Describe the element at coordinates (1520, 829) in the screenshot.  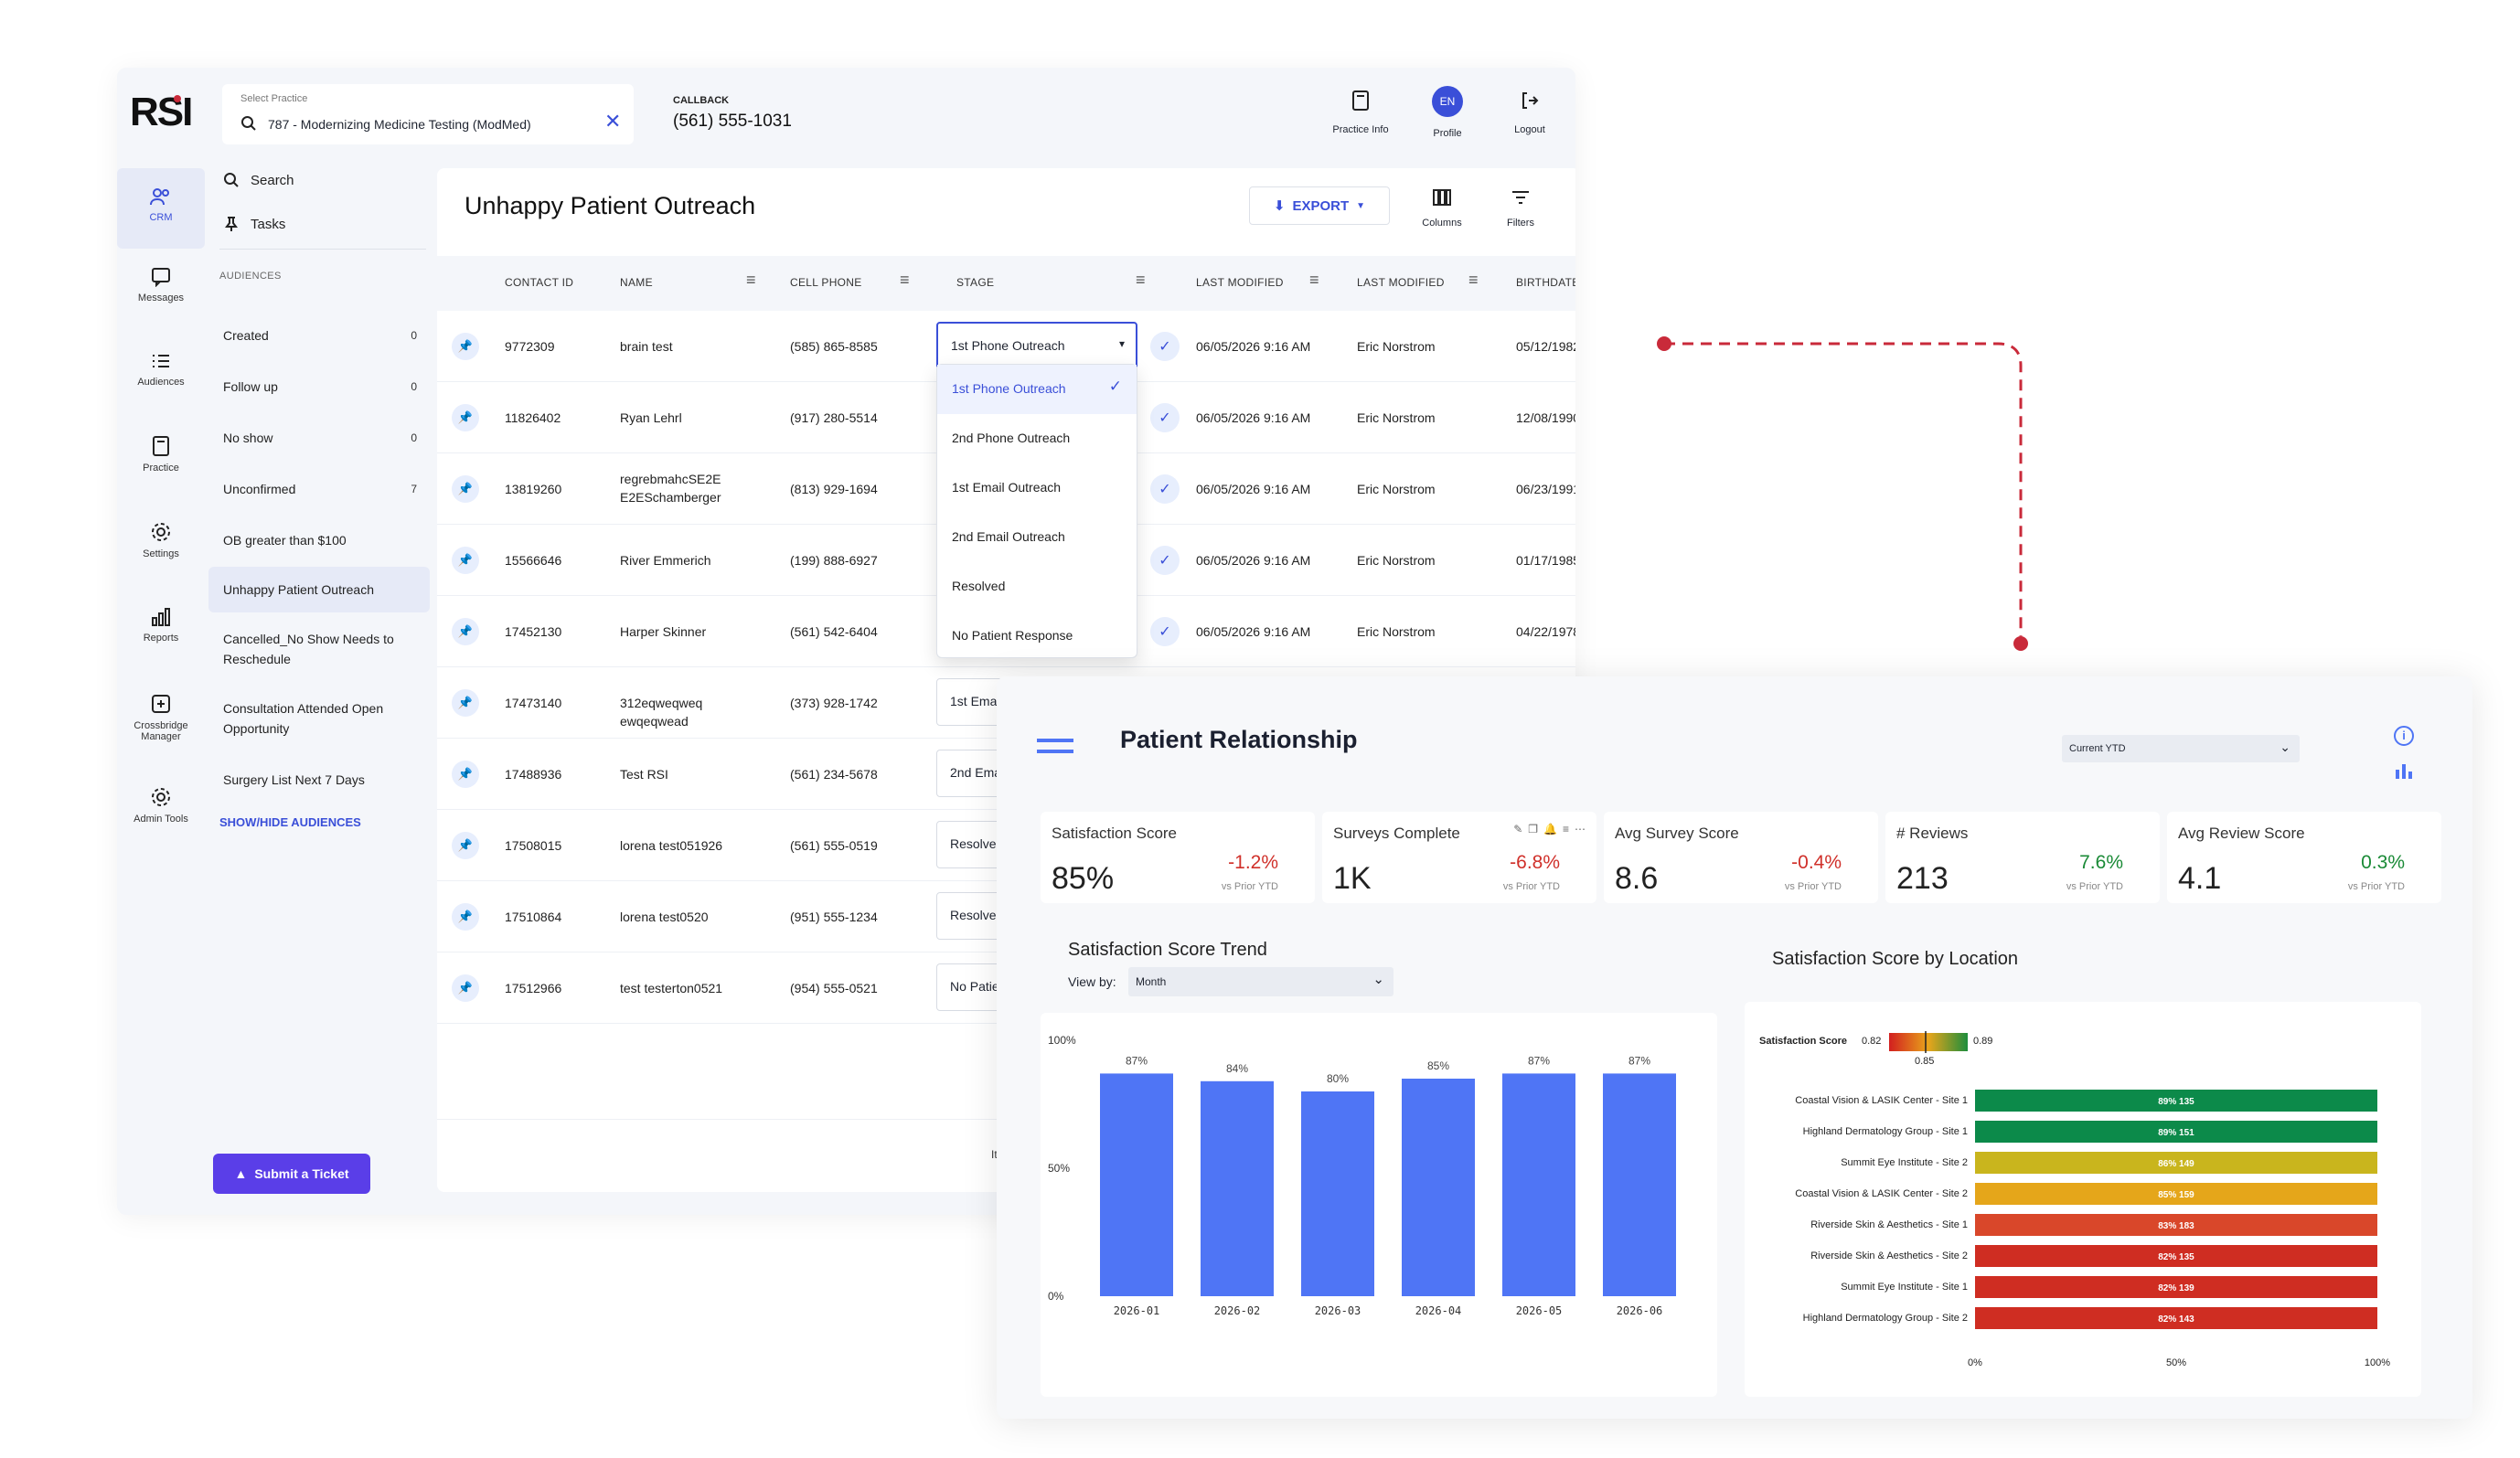
I see `pencil-icon: ✎` at that location.